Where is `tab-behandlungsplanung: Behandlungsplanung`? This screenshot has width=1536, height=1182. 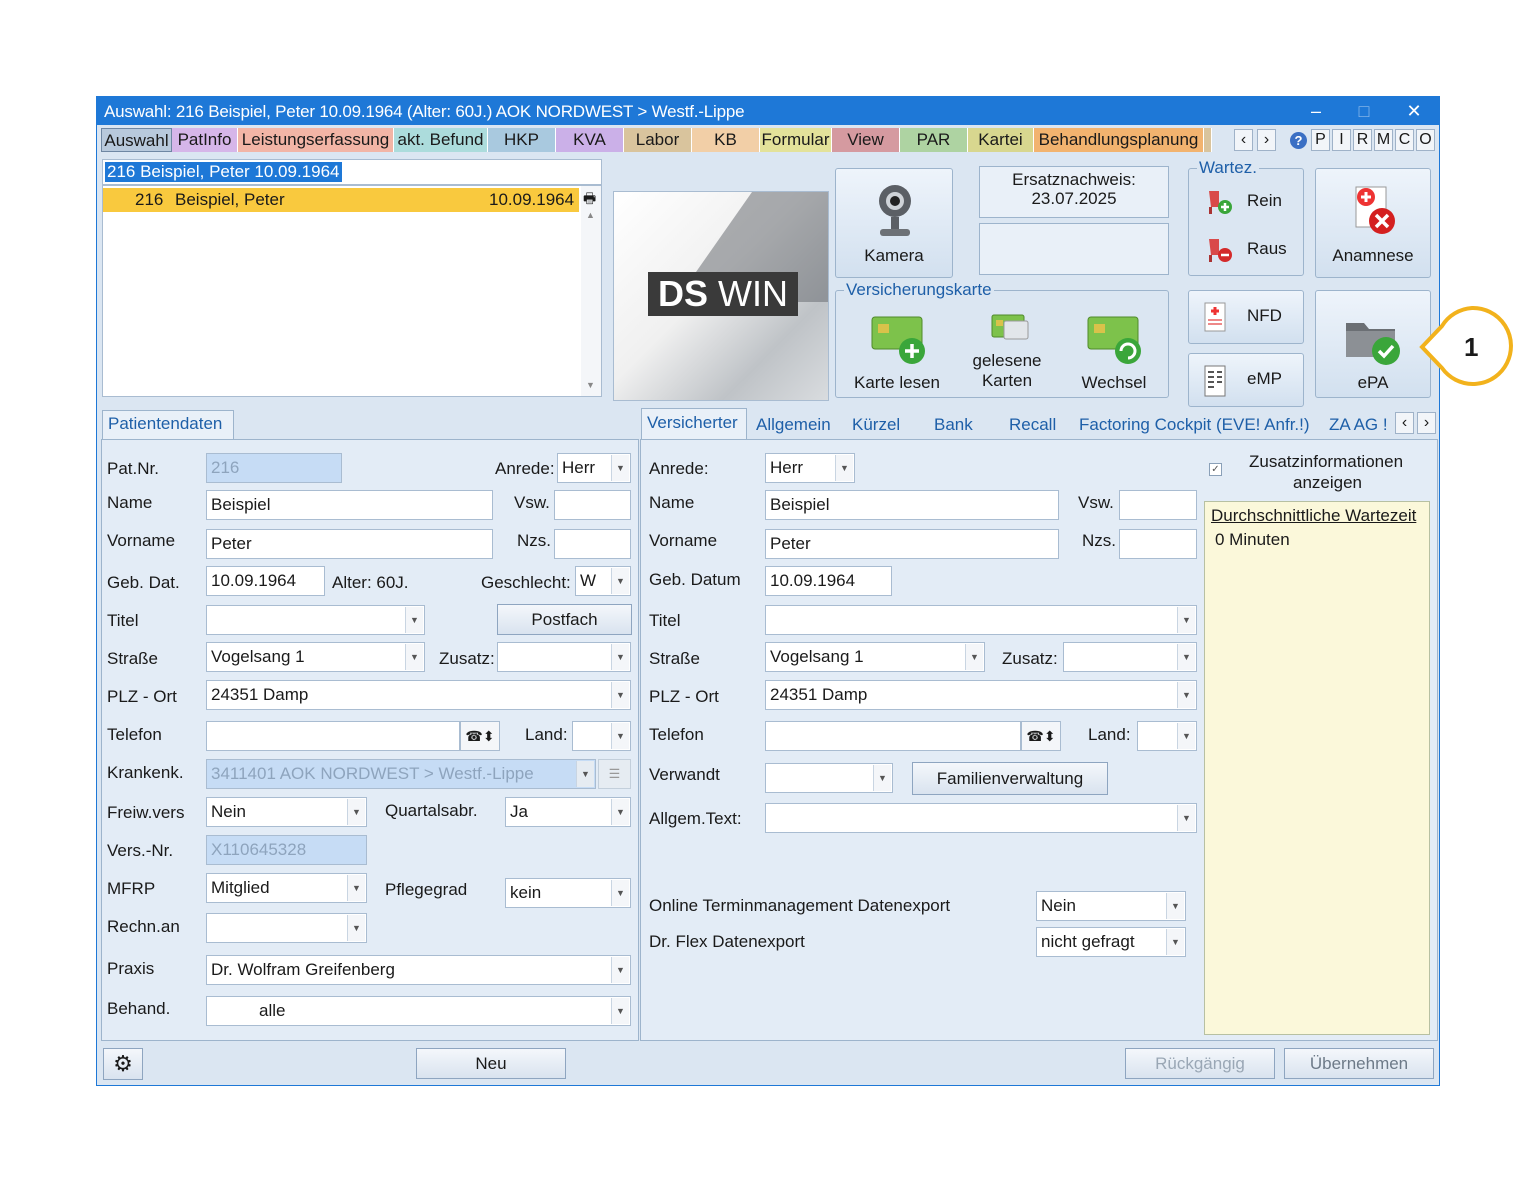 tab-behandlungsplanung: Behandlungsplanung is located at coordinates (1119, 140).